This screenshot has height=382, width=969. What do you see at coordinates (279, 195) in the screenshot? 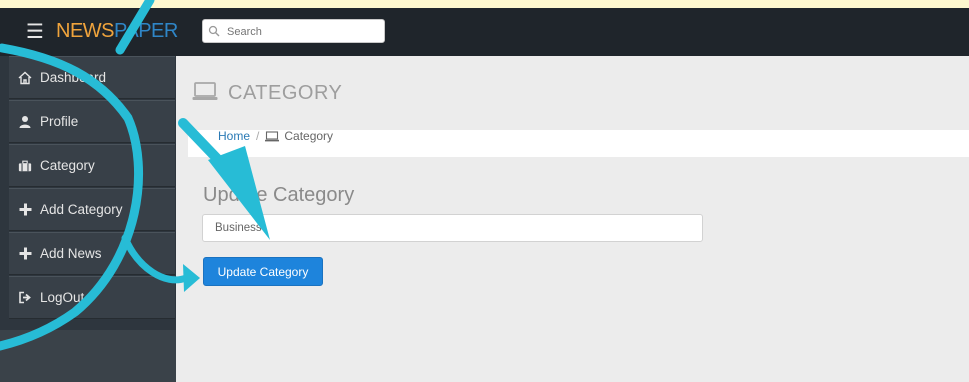
I see `form-title: Update Category` at bounding box center [279, 195].